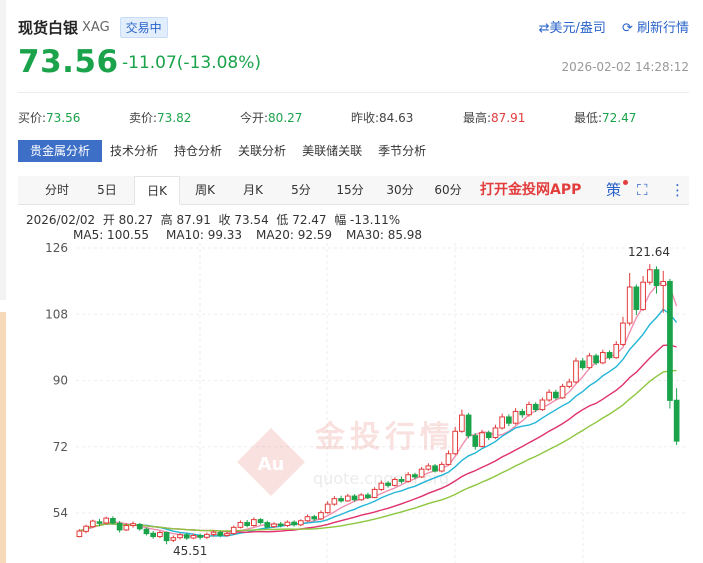 Image resolution: width=703 pixels, height=563 pixels. What do you see at coordinates (60, 381) in the screenshot?
I see `y-tick-label: 90` at bounding box center [60, 381].